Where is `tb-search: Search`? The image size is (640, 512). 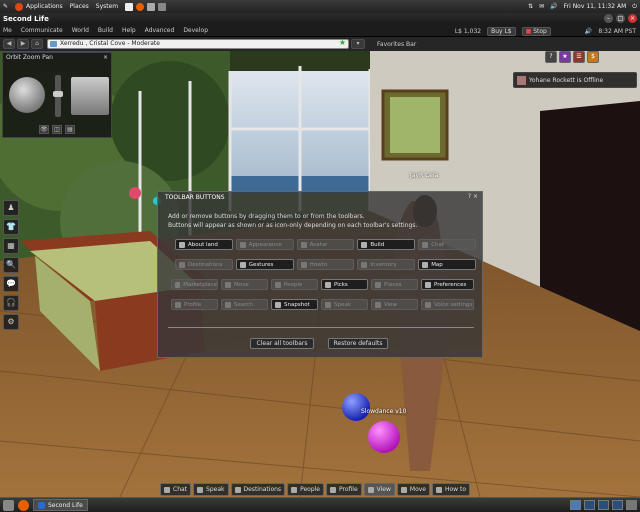 tb-search: Search is located at coordinates (244, 304).